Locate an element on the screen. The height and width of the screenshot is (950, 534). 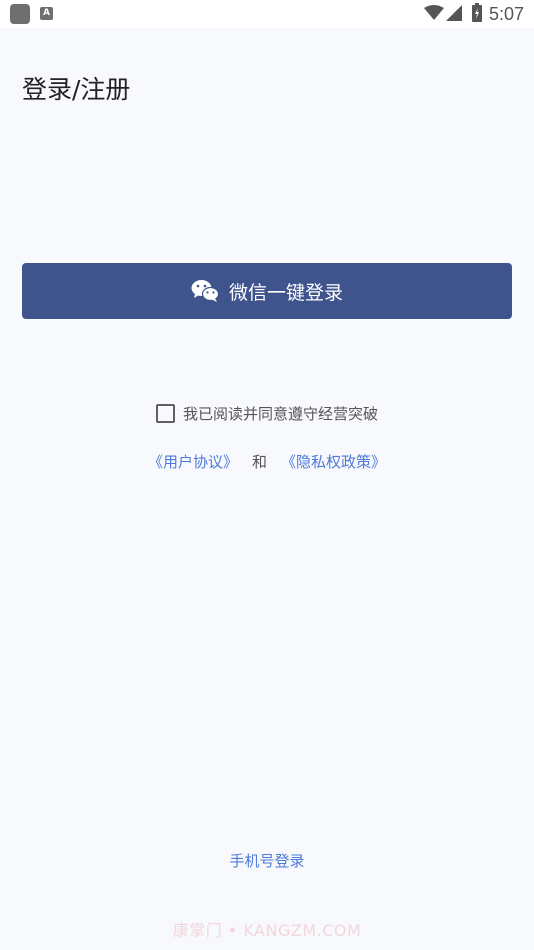
wechat-login-label: 微信一键登录 is located at coordinates (285, 292).